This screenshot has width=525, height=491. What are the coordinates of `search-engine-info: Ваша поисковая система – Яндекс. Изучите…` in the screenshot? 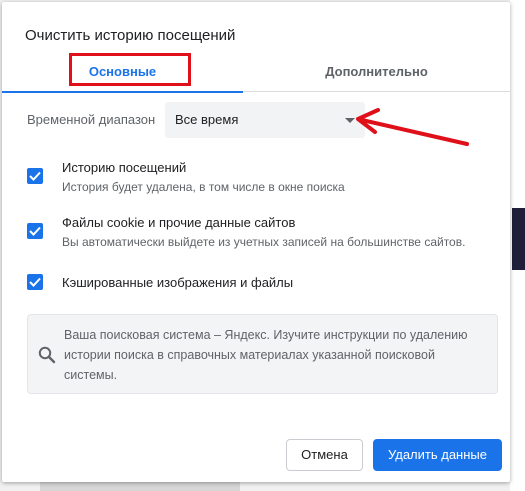 It's located at (262, 354).